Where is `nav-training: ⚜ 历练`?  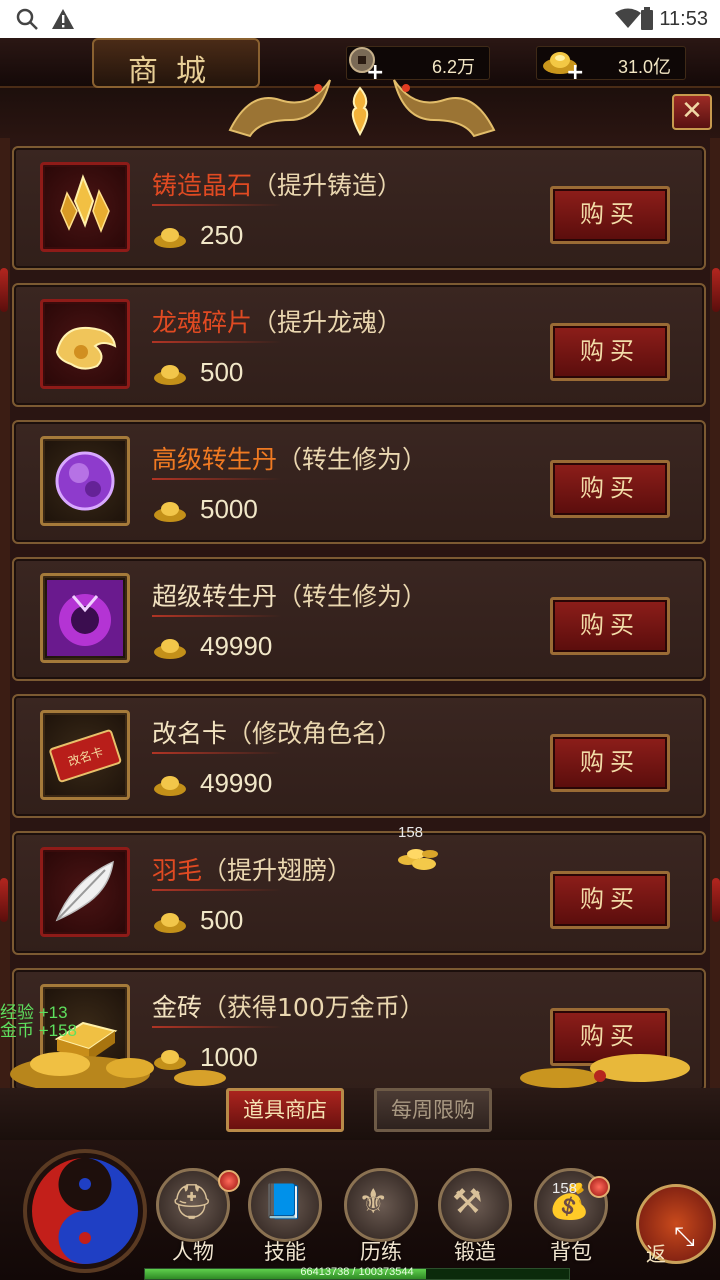 nav-training: ⚜ 历练 is located at coordinates (381, 1212).